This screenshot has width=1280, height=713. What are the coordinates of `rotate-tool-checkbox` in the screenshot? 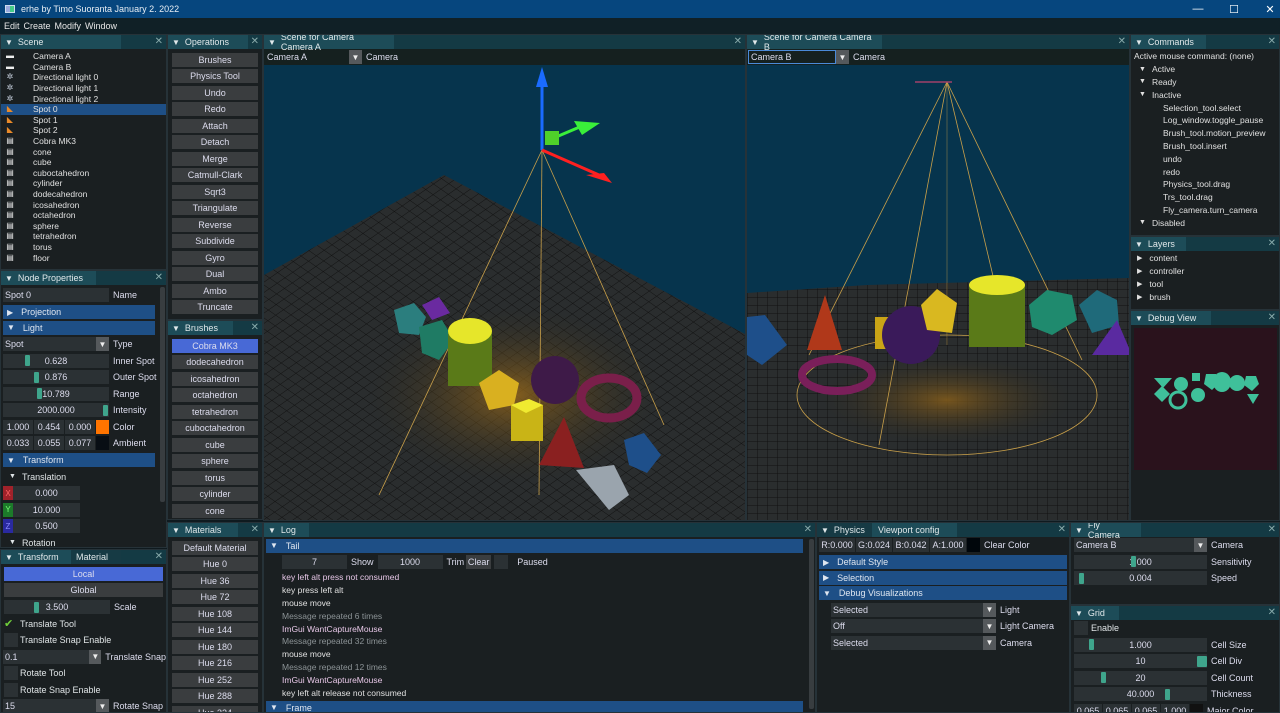 It's located at (11, 673).